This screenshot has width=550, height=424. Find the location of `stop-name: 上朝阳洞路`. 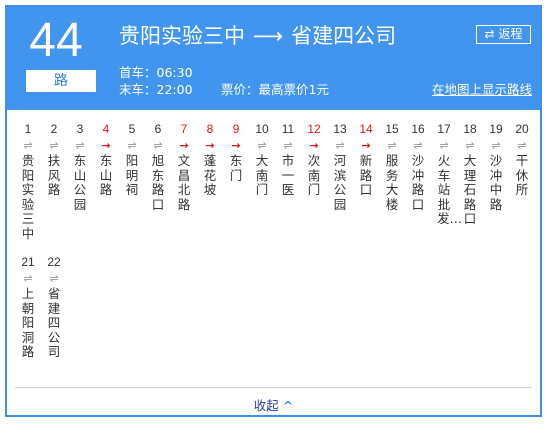

stop-name: 上朝阳洞路 is located at coordinates (28, 323).